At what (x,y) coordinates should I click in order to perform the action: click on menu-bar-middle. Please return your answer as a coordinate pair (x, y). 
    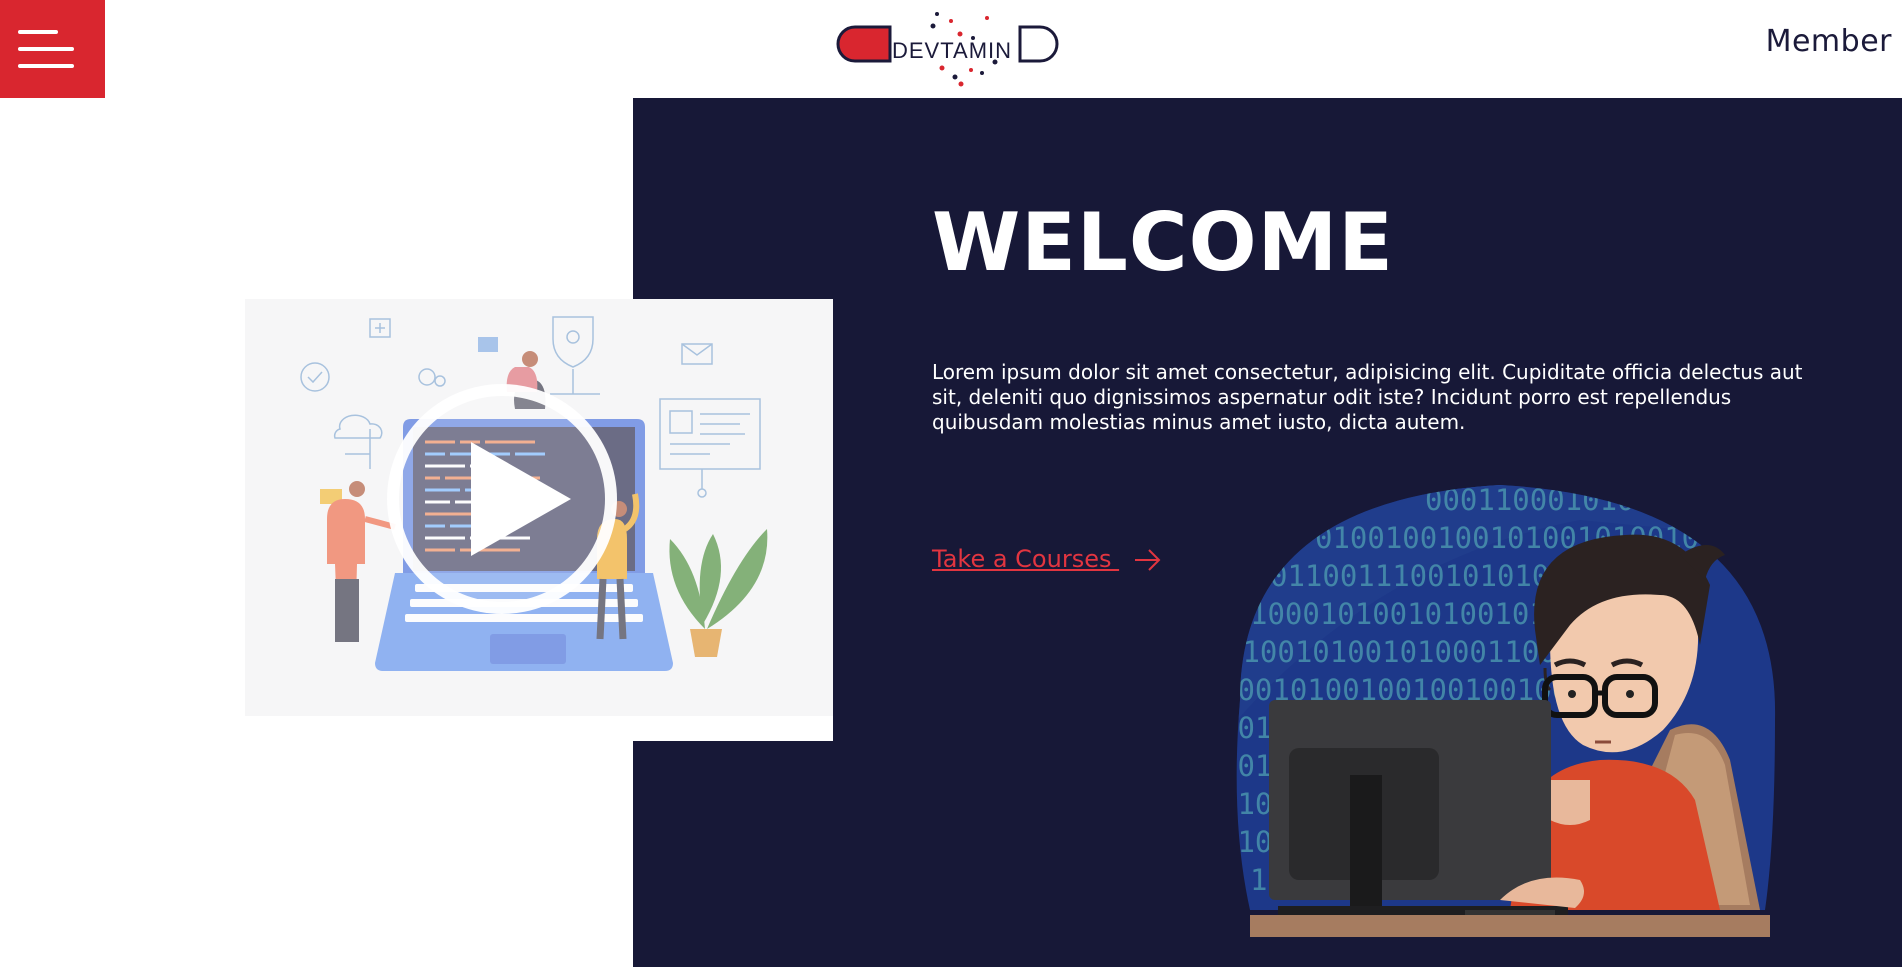
    Looking at the image, I should click on (46, 49).